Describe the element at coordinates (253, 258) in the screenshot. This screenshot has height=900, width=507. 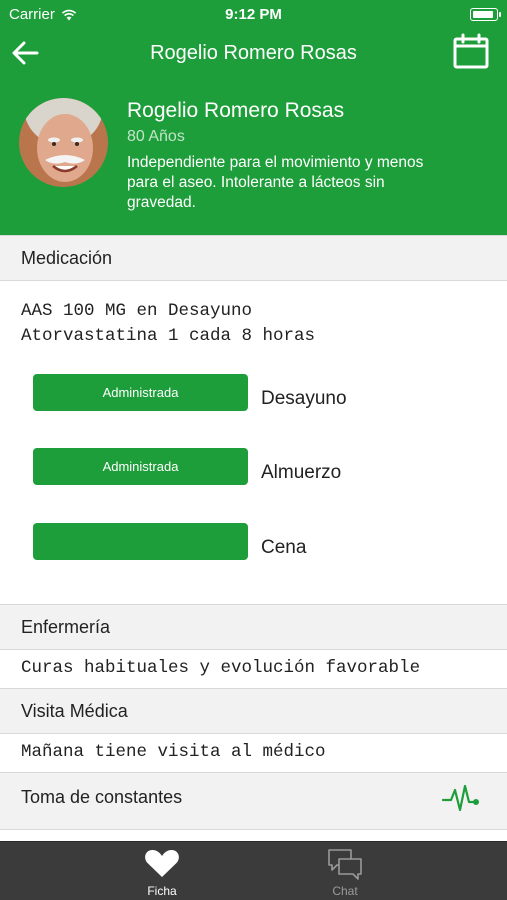
I see `section-medication: Medicación` at that location.